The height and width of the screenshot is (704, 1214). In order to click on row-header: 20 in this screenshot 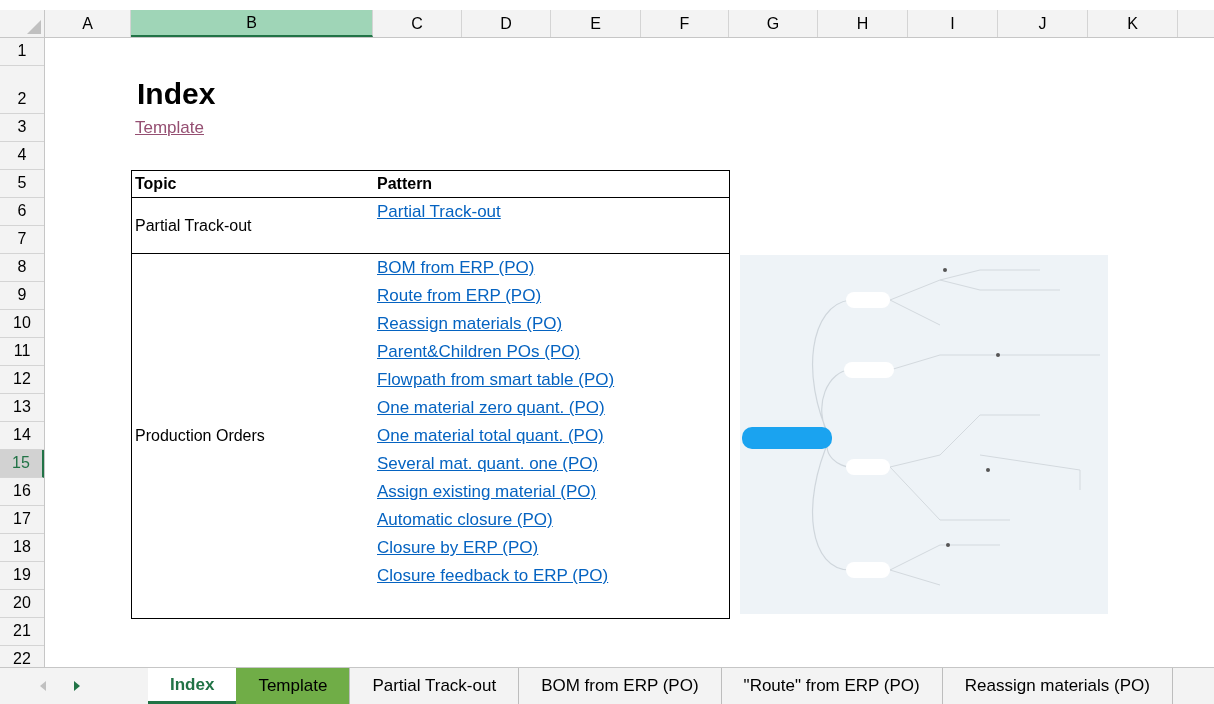, I will do `click(22, 604)`.